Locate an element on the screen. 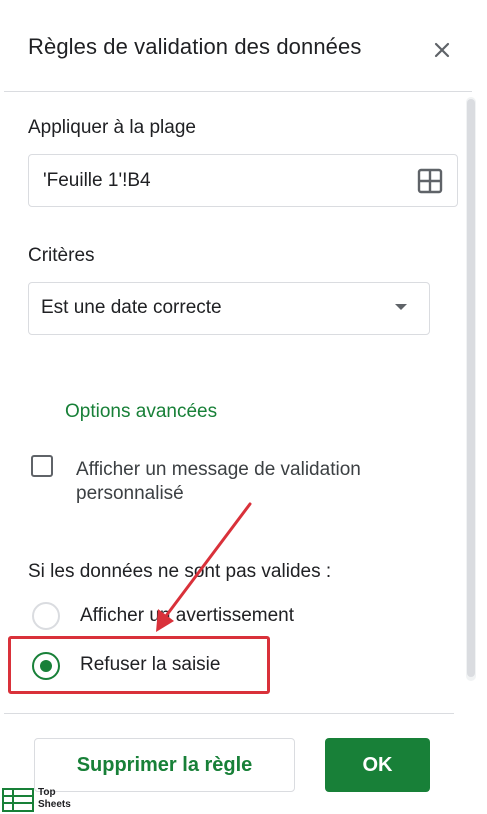  range-label: Appliquer à la plage is located at coordinates (112, 127).